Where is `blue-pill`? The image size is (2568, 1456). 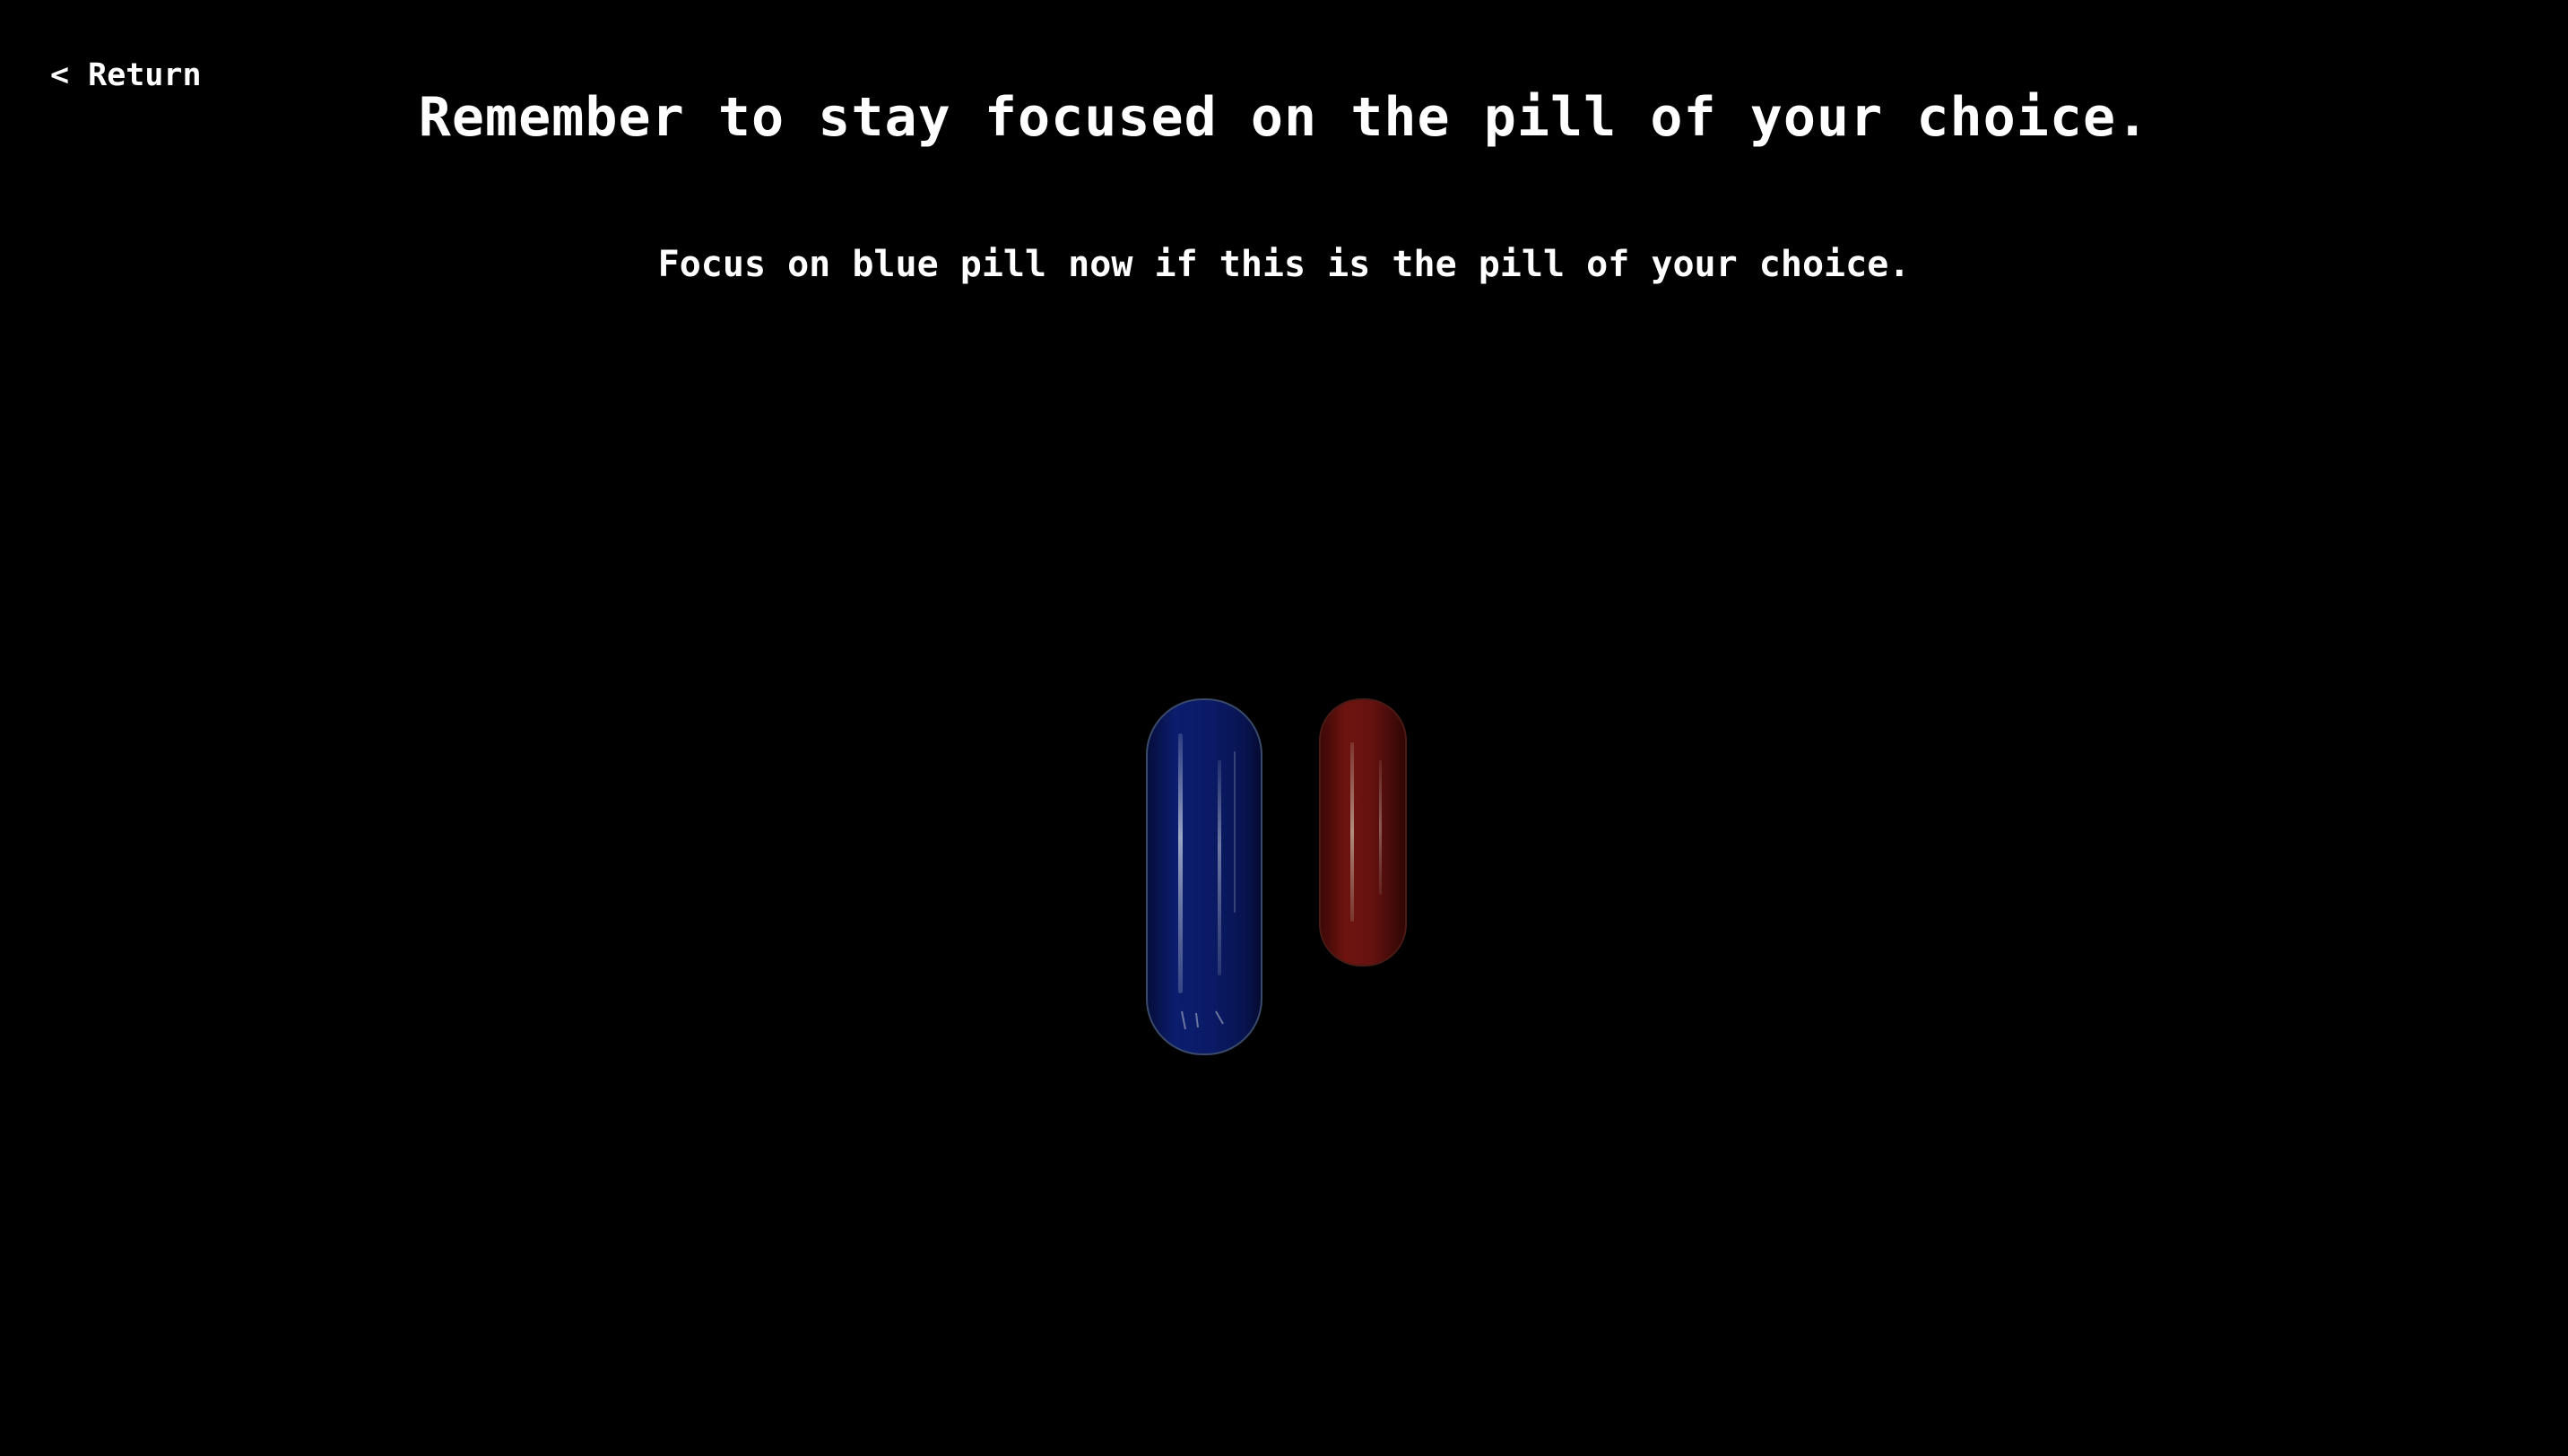
blue-pill is located at coordinates (1204, 877).